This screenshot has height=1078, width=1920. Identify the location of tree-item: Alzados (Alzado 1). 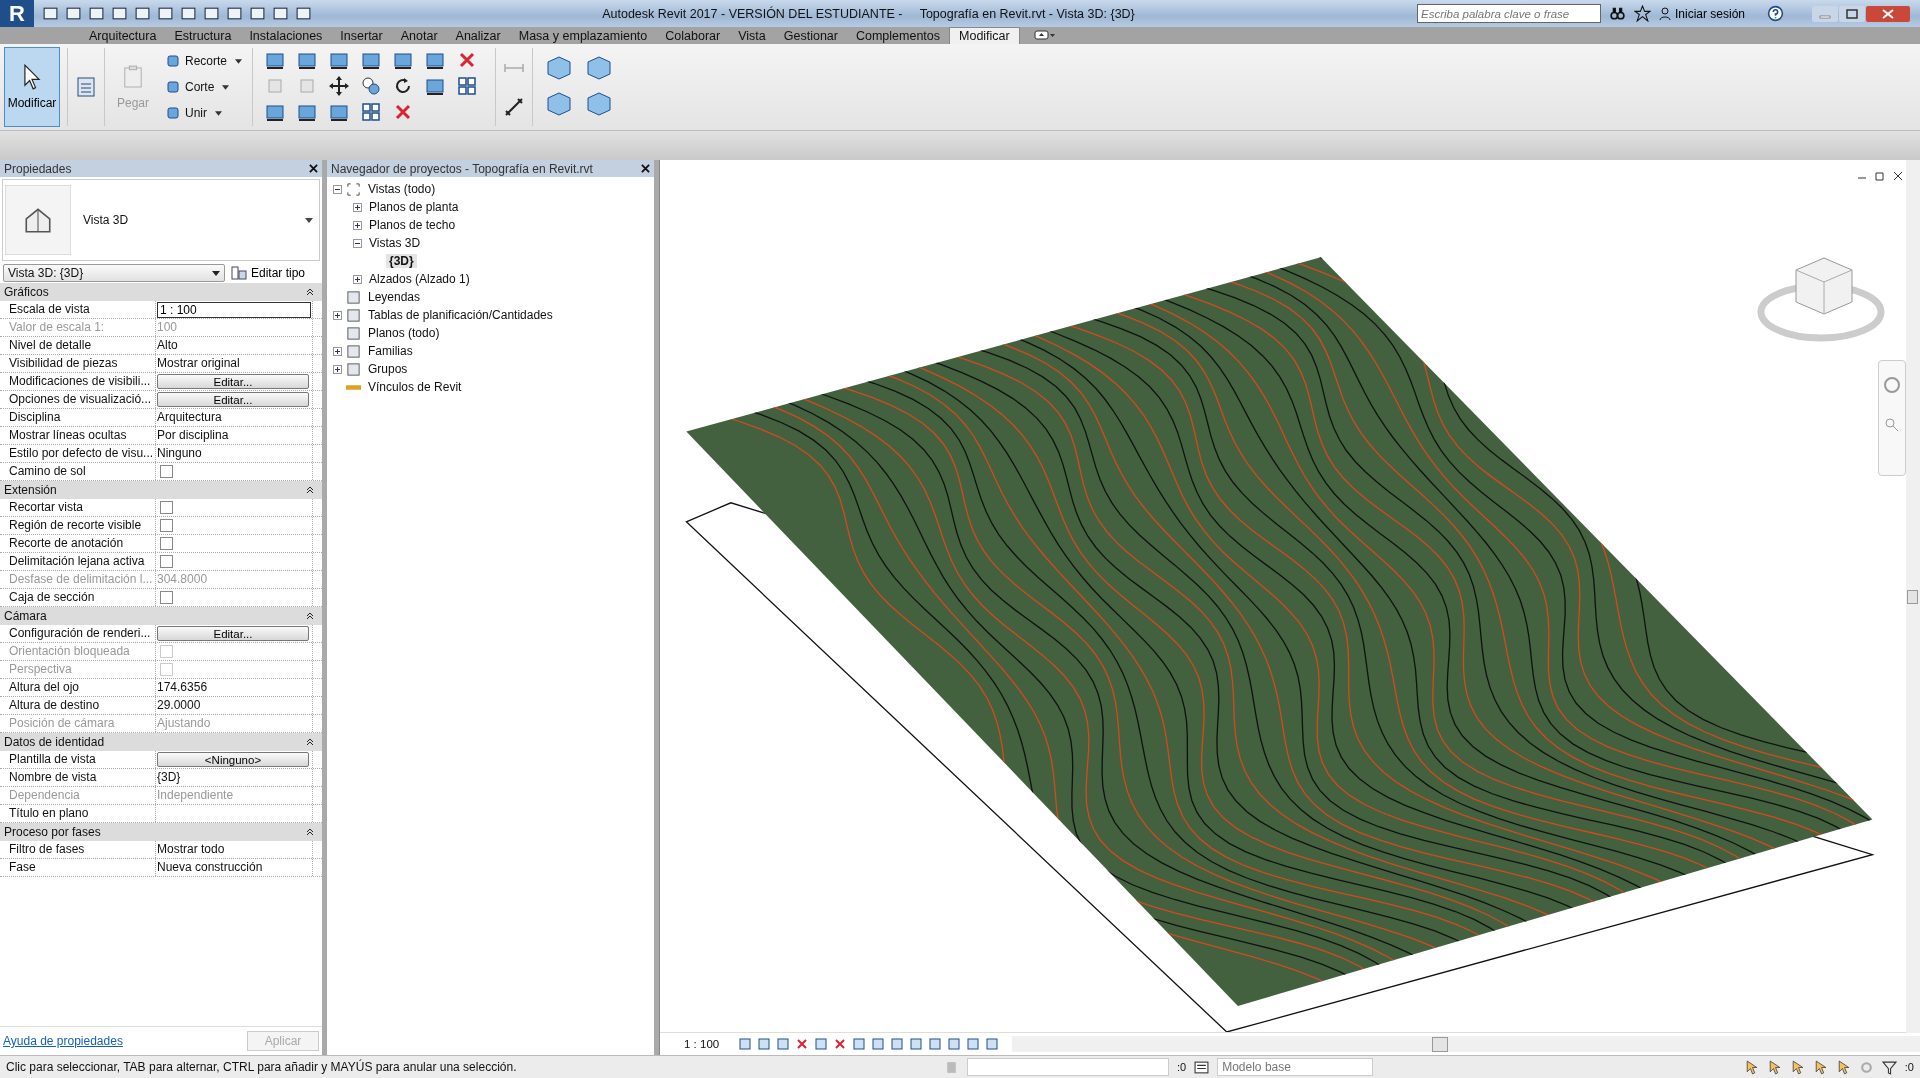
(419, 279).